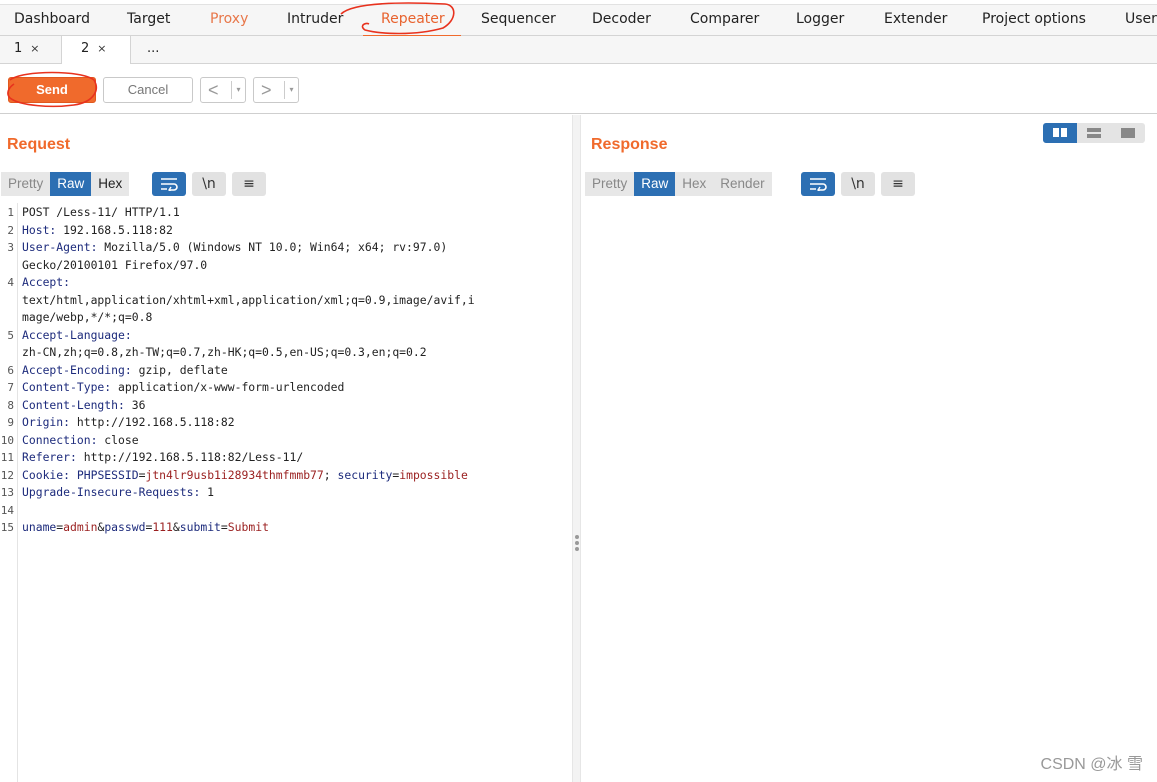 This screenshot has height=782, width=1157. Describe the element at coordinates (576, 448) in the screenshot. I see `pane-splitter` at that location.